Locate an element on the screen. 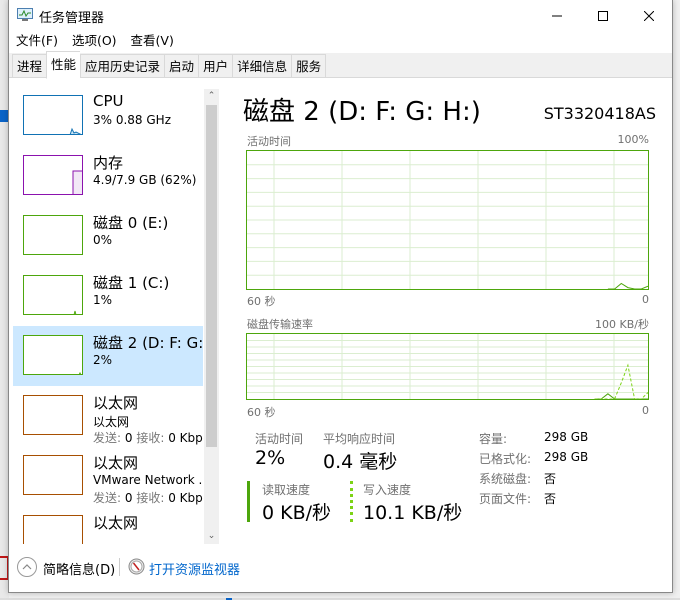 This screenshot has height=600, width=680. sidebar-item-cpu: CPU 3% 0.88 GHz is located at coordinates (108, 116).